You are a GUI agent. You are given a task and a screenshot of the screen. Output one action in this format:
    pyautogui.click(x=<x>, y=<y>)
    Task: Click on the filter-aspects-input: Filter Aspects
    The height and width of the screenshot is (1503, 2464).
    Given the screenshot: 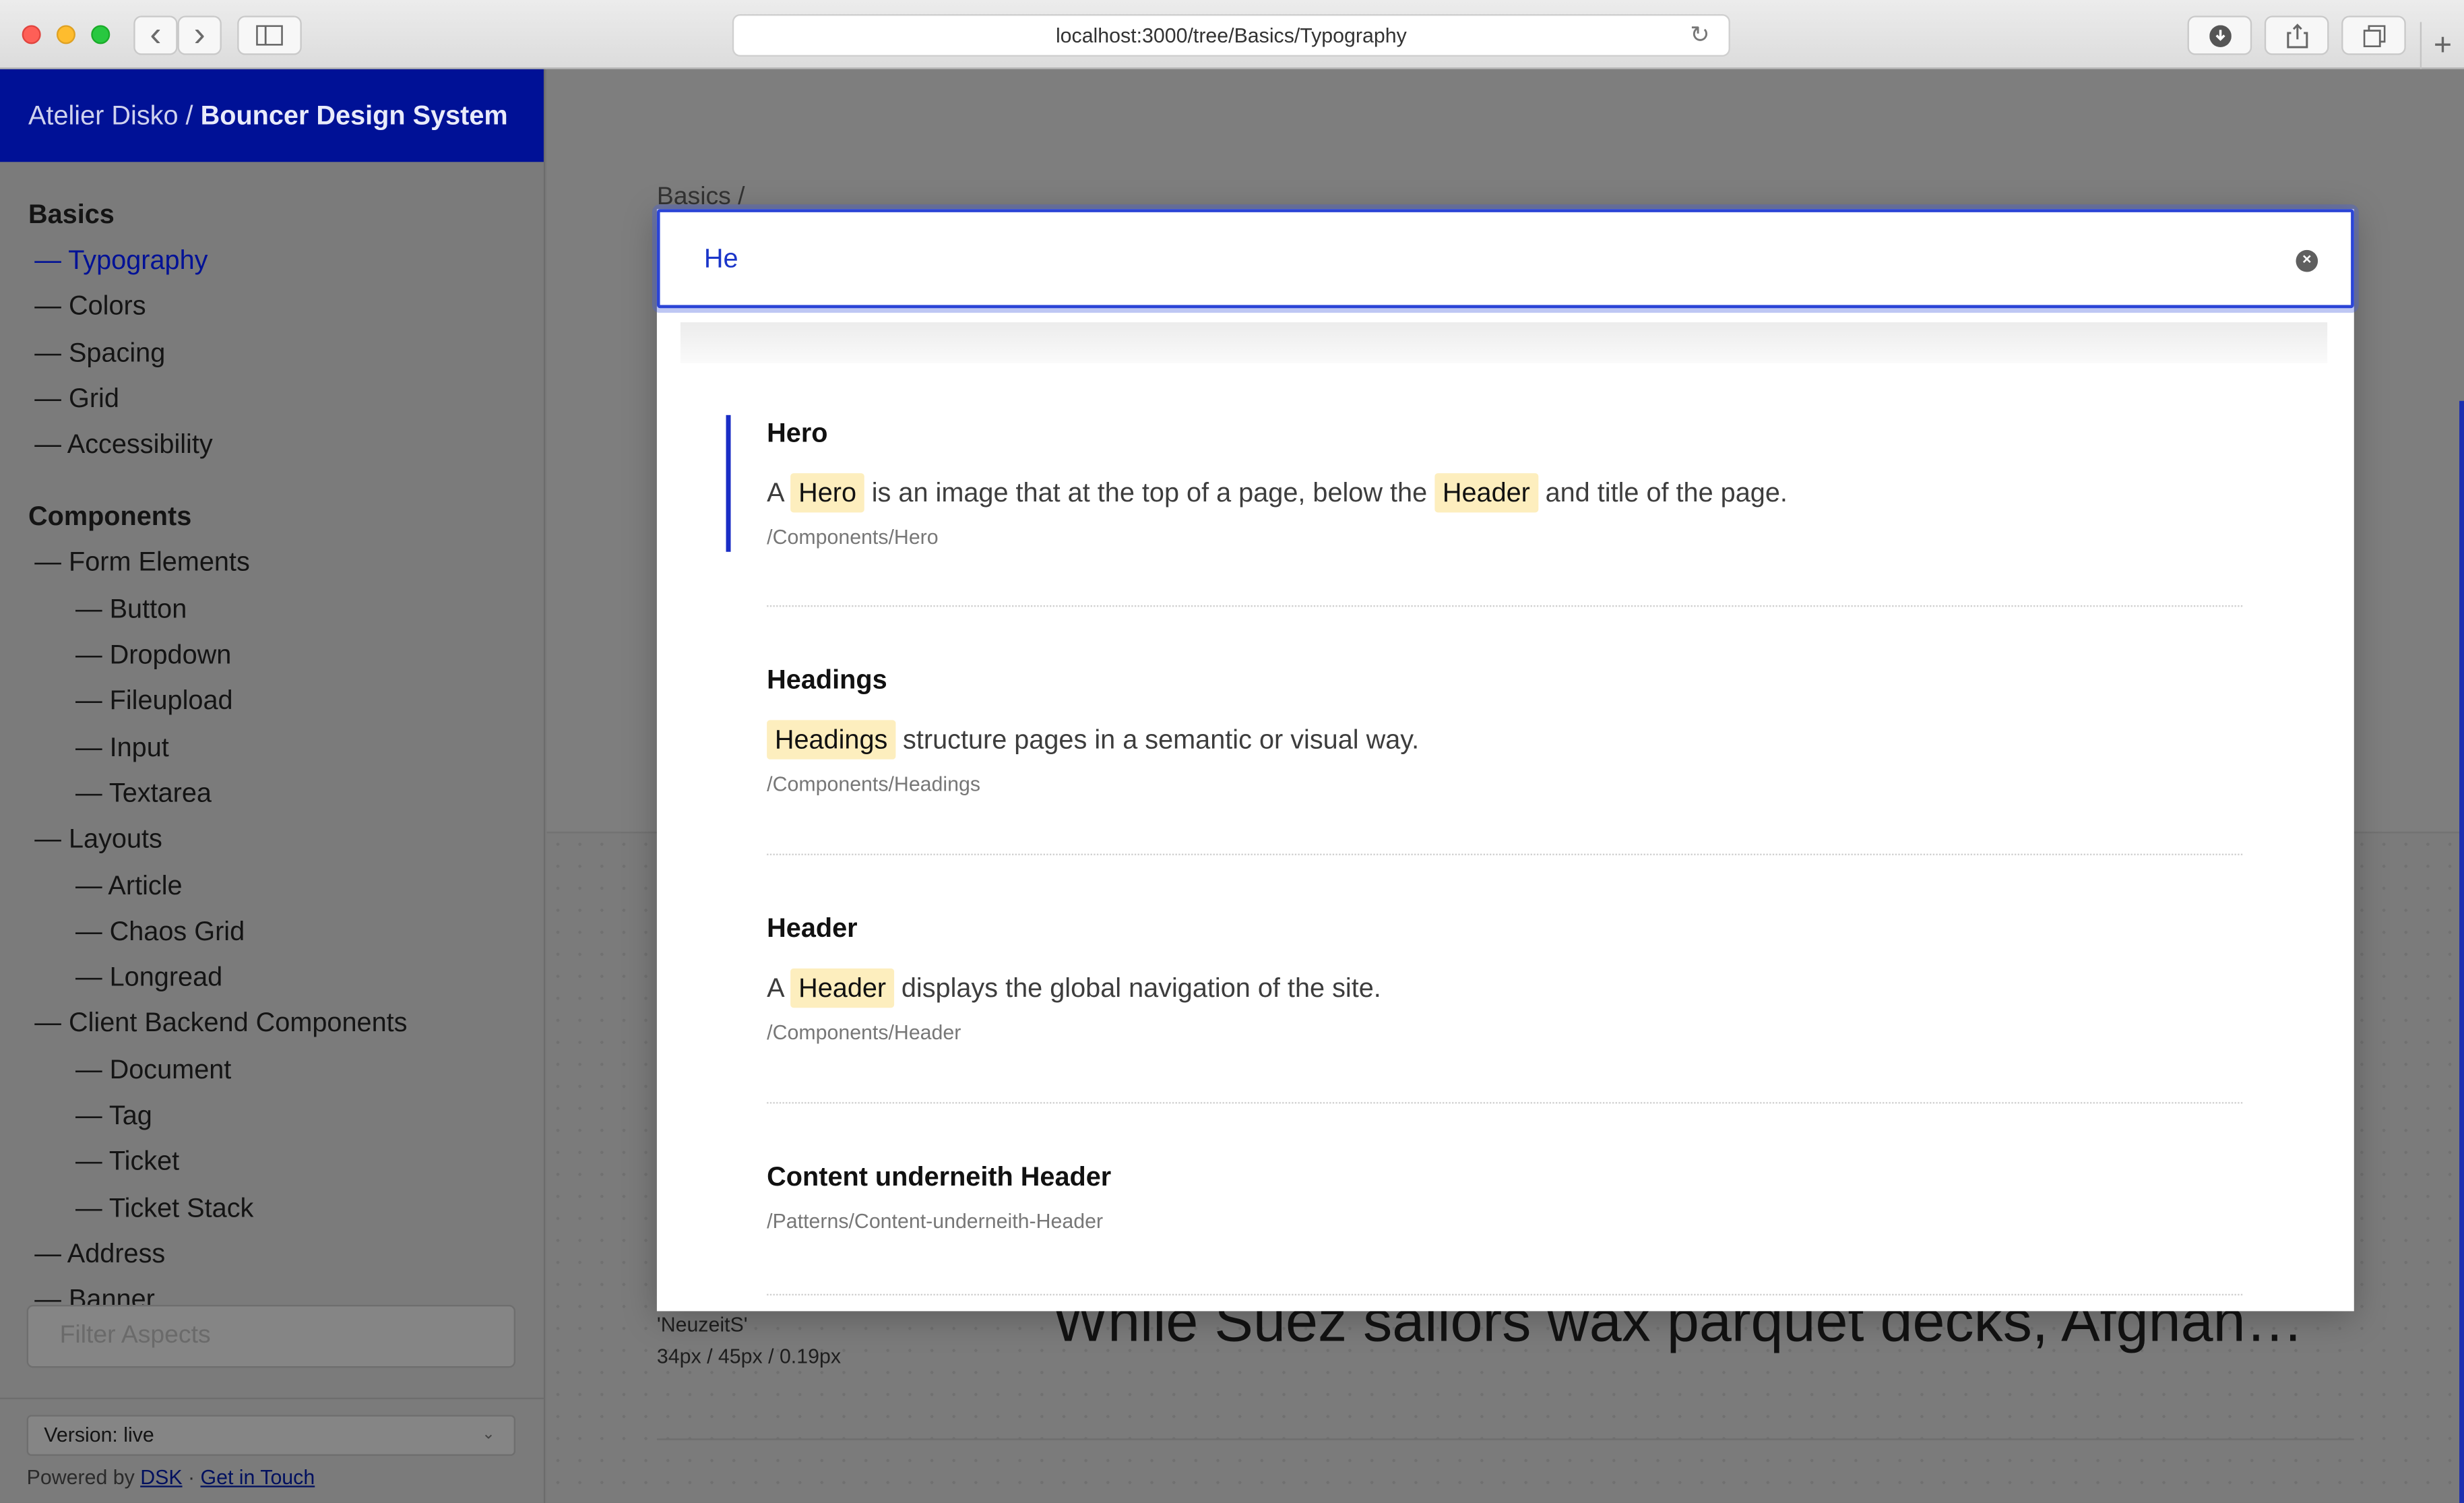 What is the action you would take?
    pyautogui.click(x=270, y=1336)
    